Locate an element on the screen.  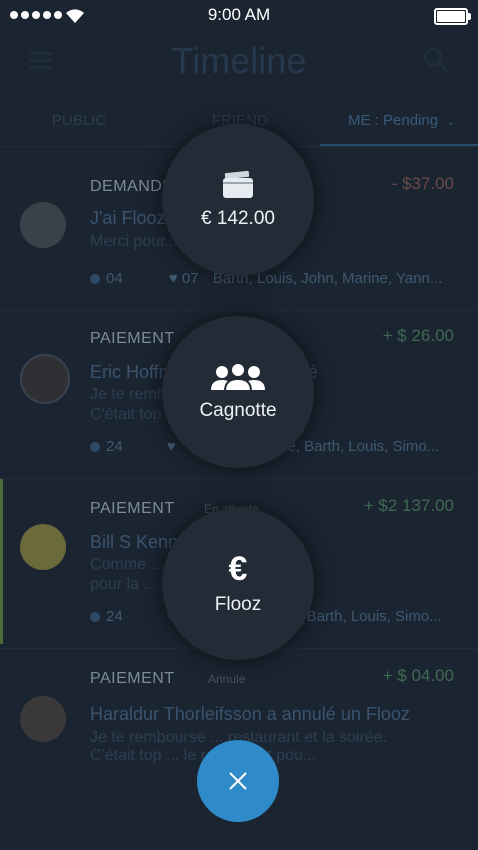
cagnotte-label: Cagnotte is located at coordinates (238, 410).